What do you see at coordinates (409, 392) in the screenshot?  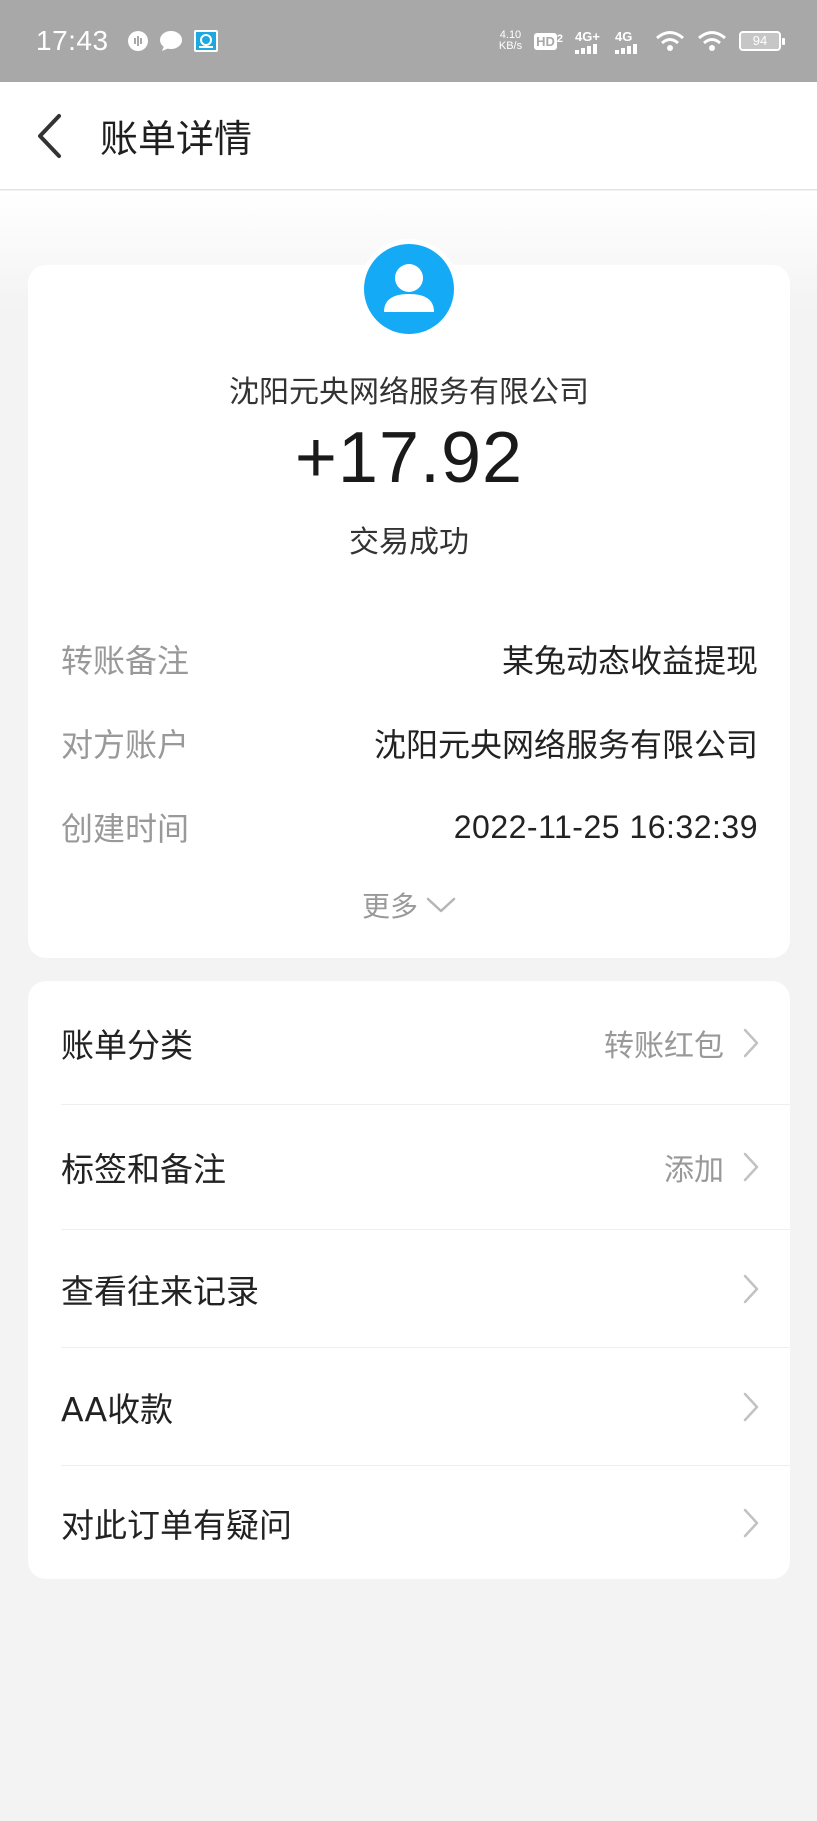 I see `merchant-name: 沈阳元央网络服务有限公司` at bounding box center [409, 392].